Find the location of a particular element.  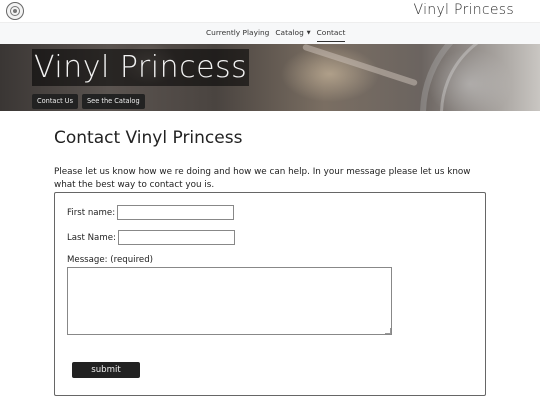

contact-us-button: Contact Us is located at coordinates (55, 101).